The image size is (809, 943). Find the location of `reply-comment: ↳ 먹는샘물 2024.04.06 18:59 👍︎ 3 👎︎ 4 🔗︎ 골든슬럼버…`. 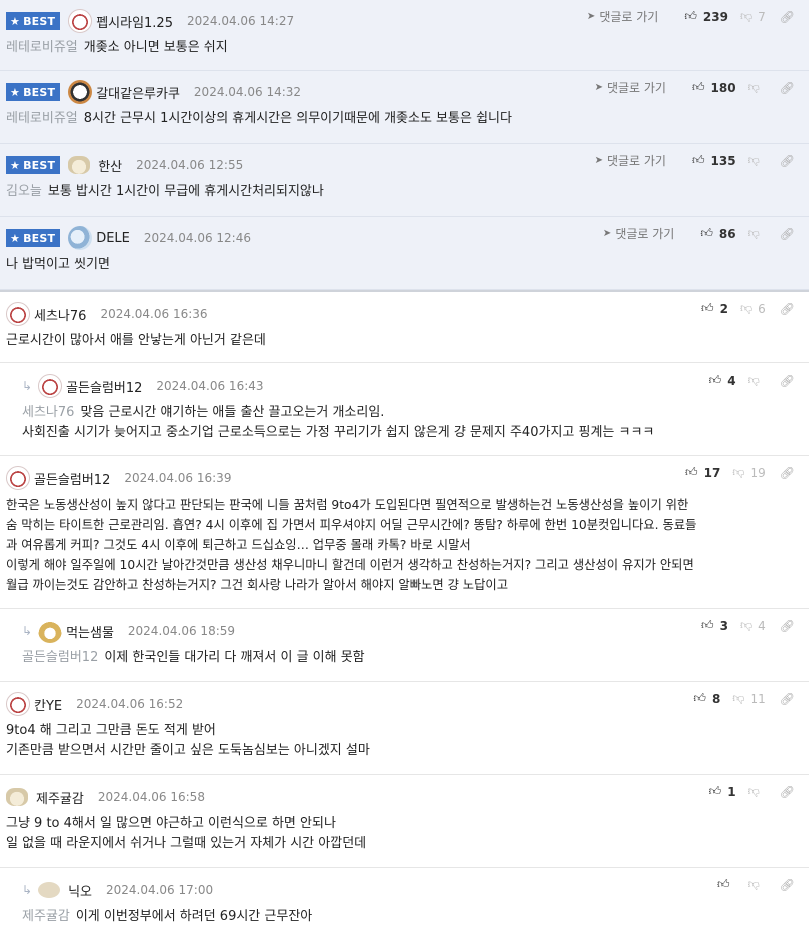

reply-comment: ↳ 먹는샘물 2024.04.06 18:59 👍︎ 3 👎︎ 4 🔗︎ 골든슬럼버… is located at coordinates (404, 645).